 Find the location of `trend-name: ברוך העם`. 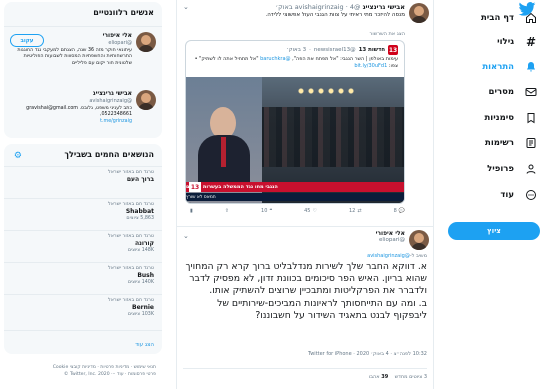

trend-name: ברוך העם is located at coordinates (140, 179).